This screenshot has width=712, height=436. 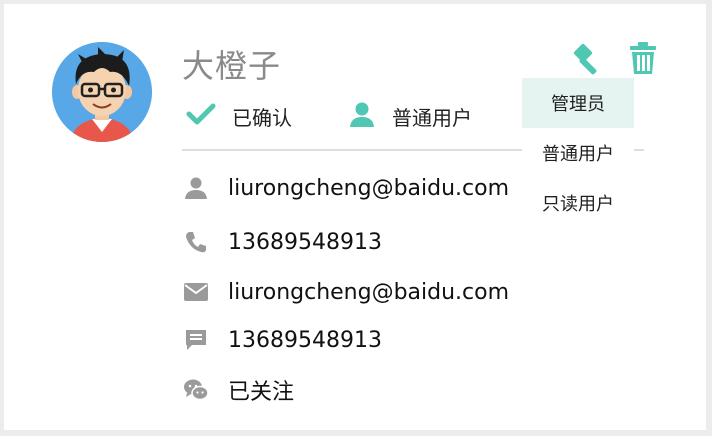 I want to click on confirmed-status: 已确认, so click(x=239, y=116).